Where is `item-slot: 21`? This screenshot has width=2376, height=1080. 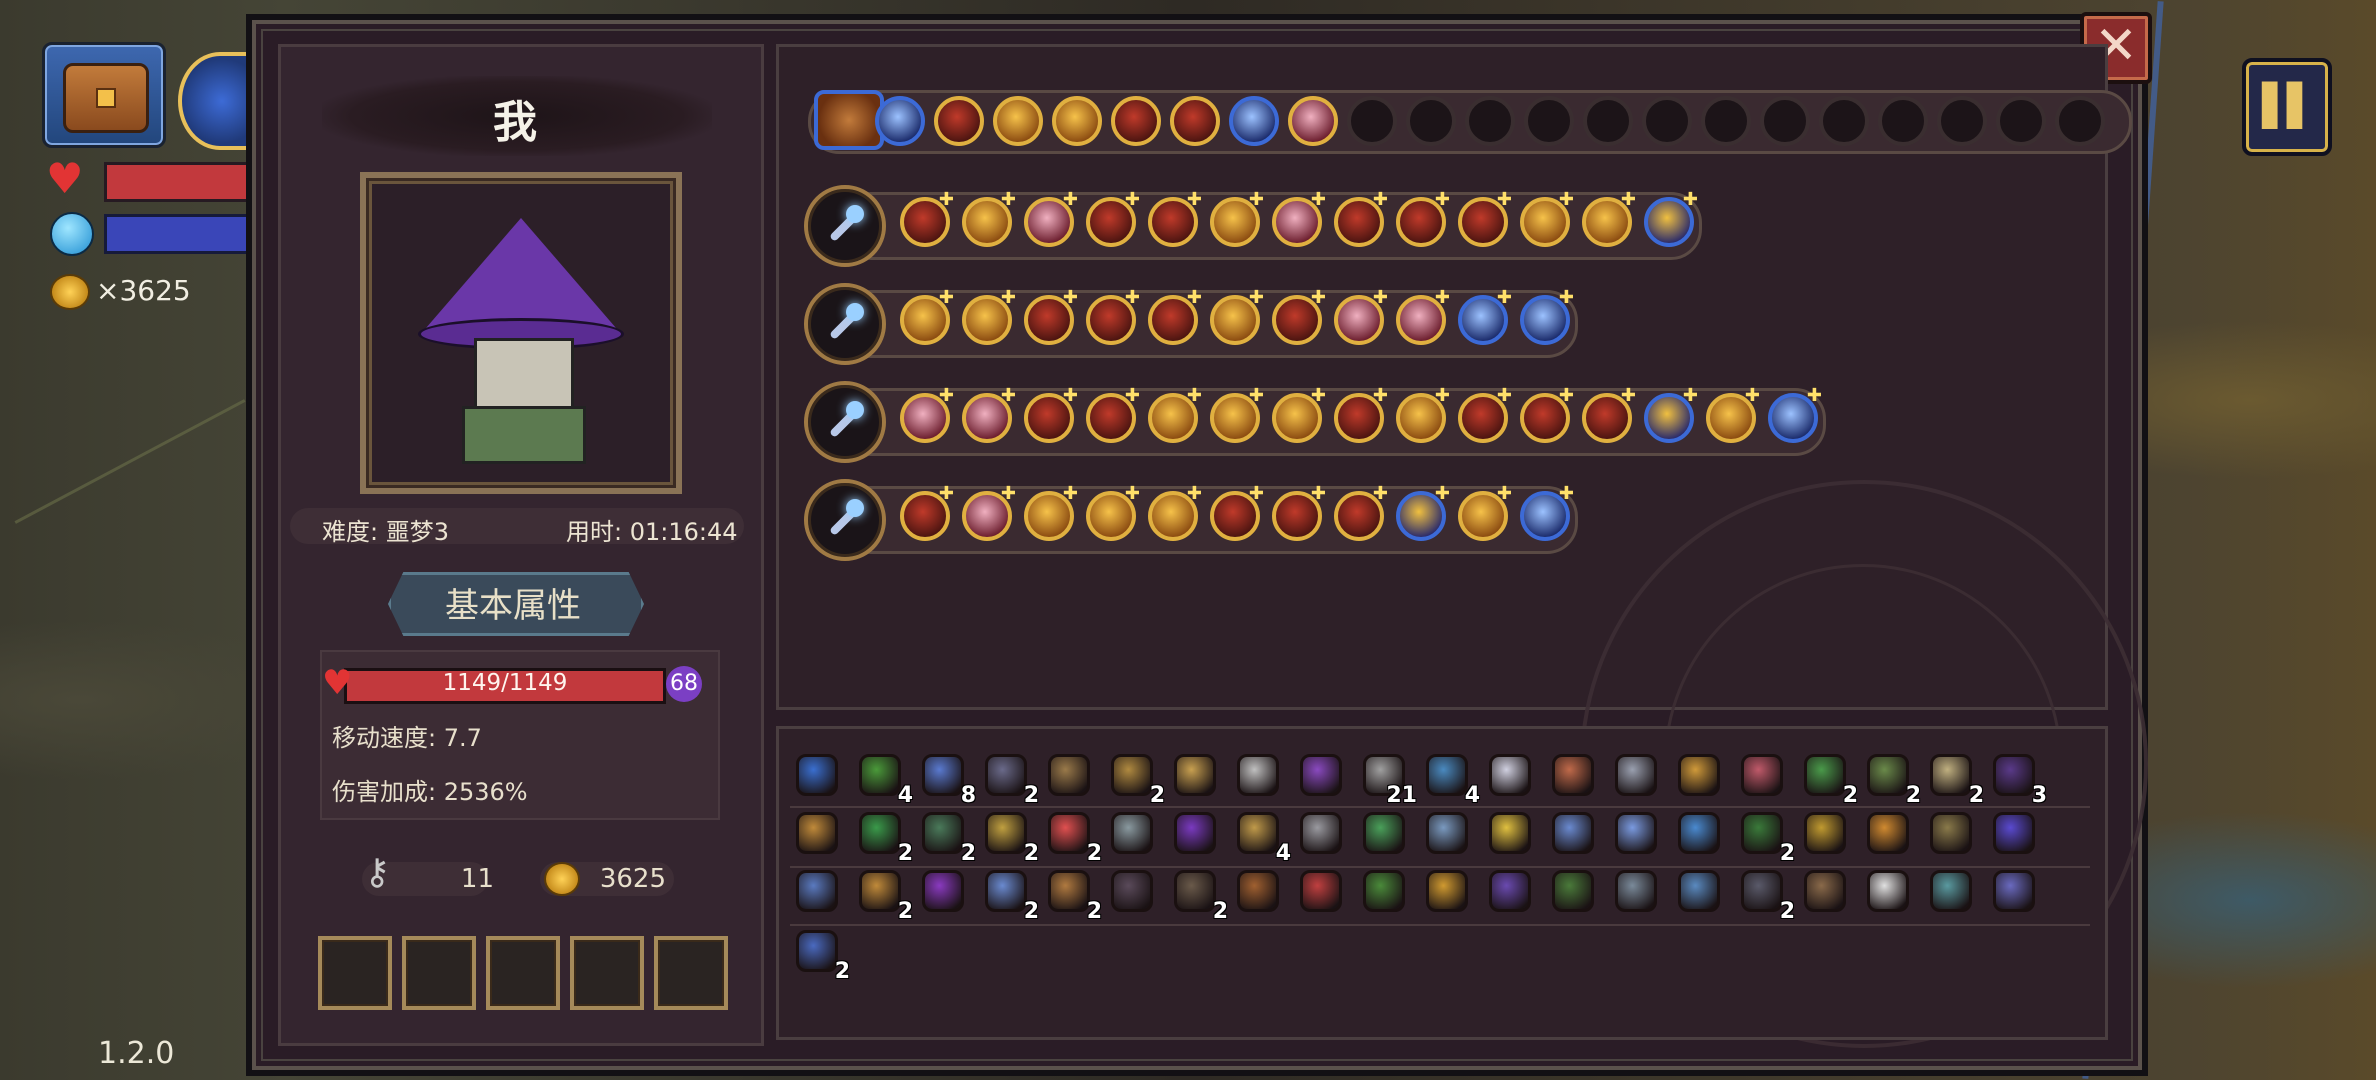 item-slot: 21 is located at coordinates (1388, 779).